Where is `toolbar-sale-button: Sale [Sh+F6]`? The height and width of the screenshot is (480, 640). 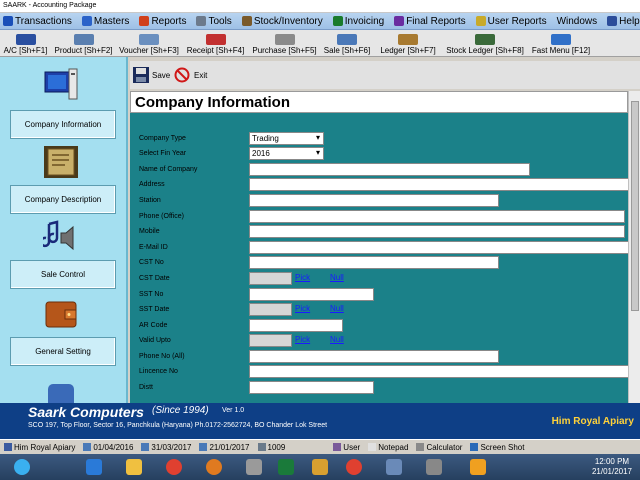
toolbar-sale-button: Sale [Sh+F6] is located at coordinates (347, 43).